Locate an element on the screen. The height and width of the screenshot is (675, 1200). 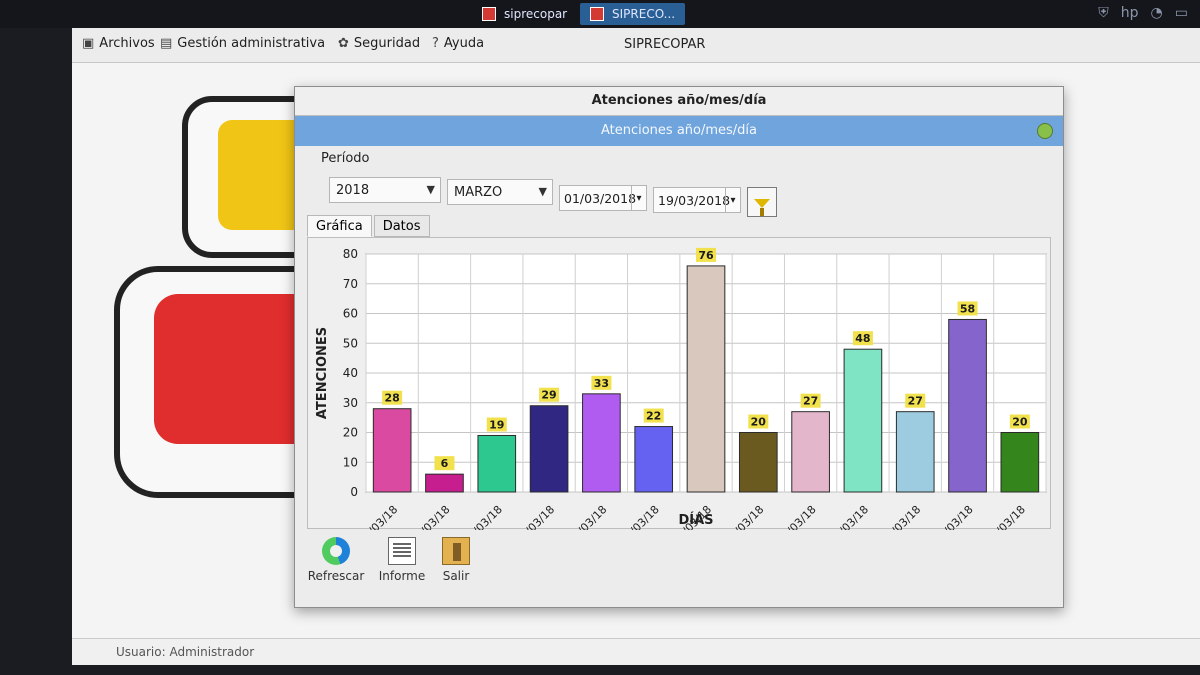
dialog-titlebar: Atenciones año/mes/día is located at coordinates (679, 101).